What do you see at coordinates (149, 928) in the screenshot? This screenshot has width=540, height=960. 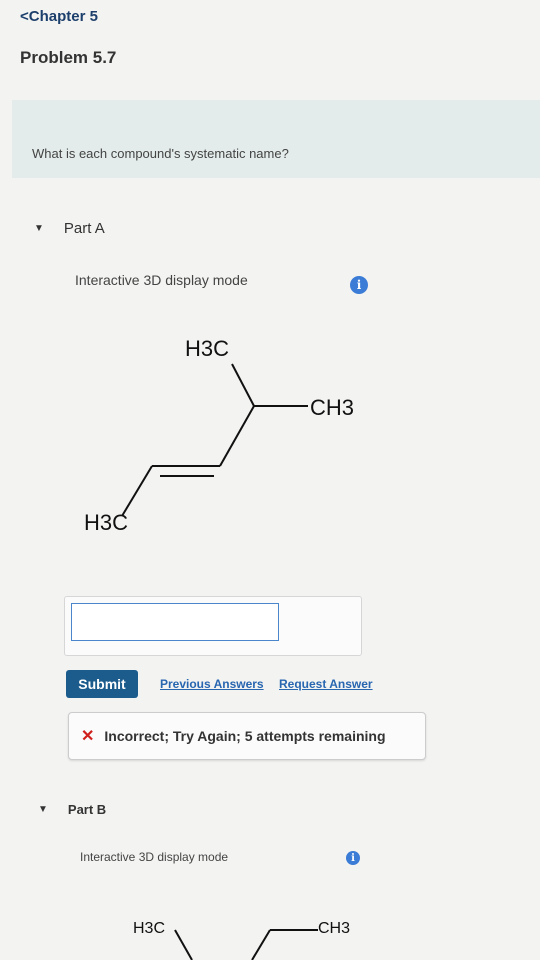 I see `molecule-label-left: H3C` at bounding box center [149, 928].